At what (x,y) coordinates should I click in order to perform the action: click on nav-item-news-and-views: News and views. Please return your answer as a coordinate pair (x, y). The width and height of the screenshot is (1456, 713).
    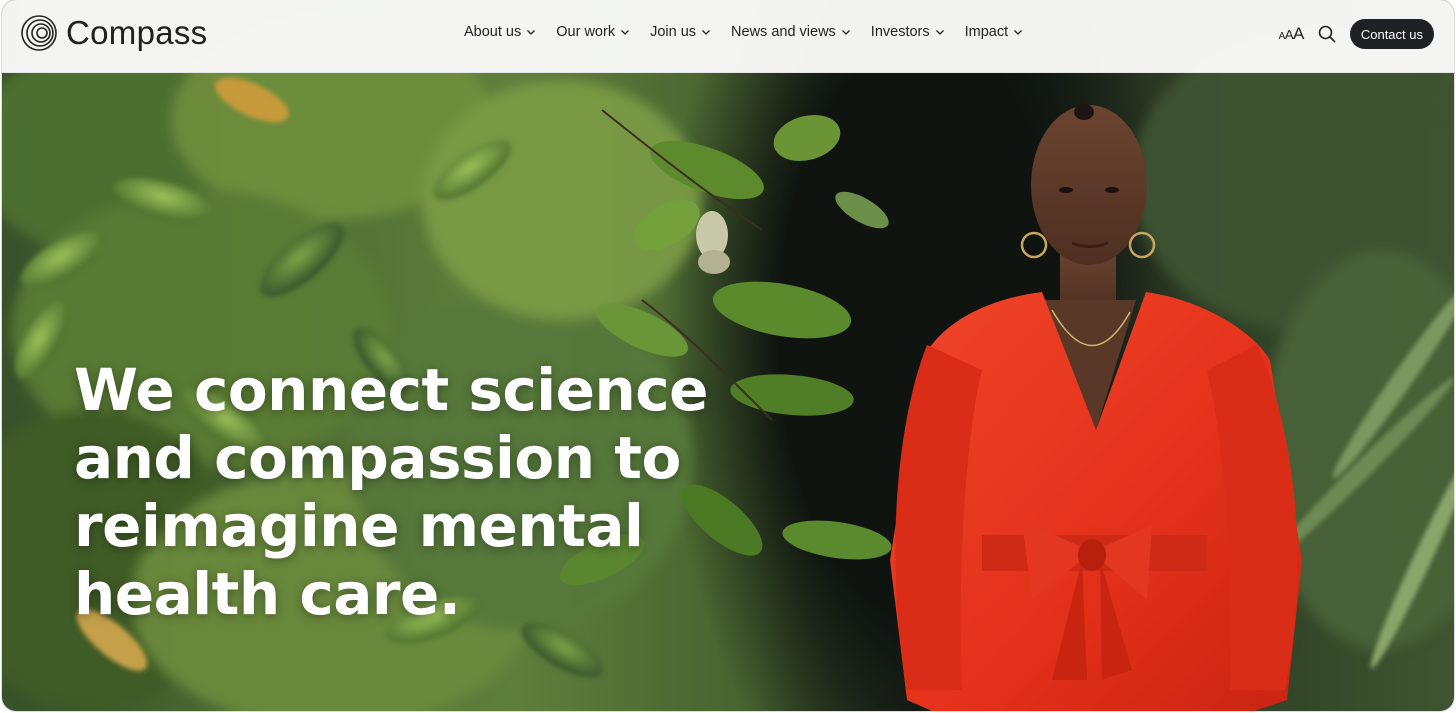
    Looking at the image, I should click on (791, 32).